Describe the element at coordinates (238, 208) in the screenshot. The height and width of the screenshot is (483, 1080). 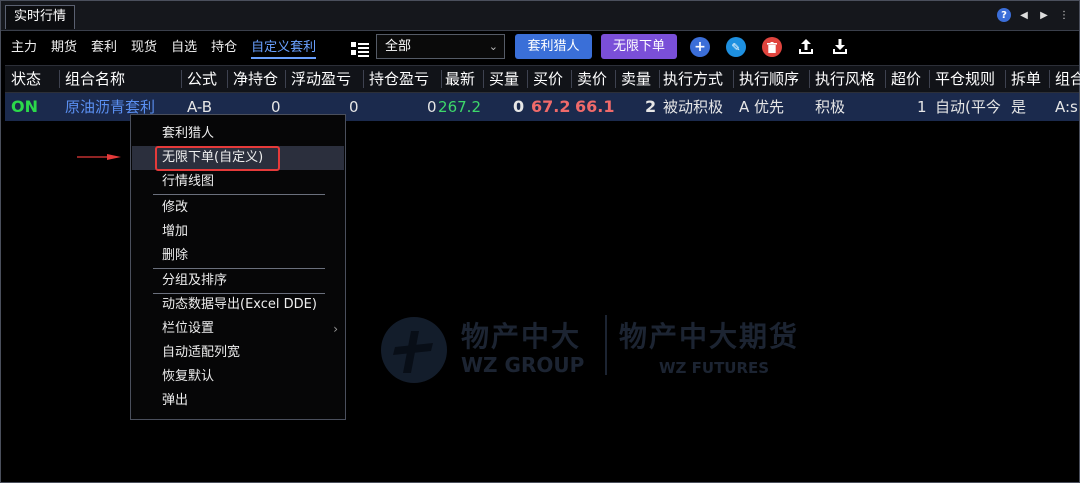
I see `menu-item-modify: 修改` at that location.